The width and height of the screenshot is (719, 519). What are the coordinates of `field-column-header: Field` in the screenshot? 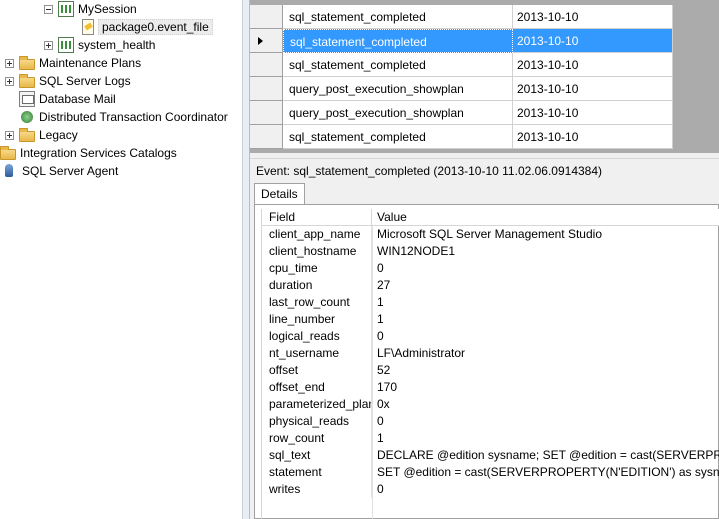 It's located at (317, 217).